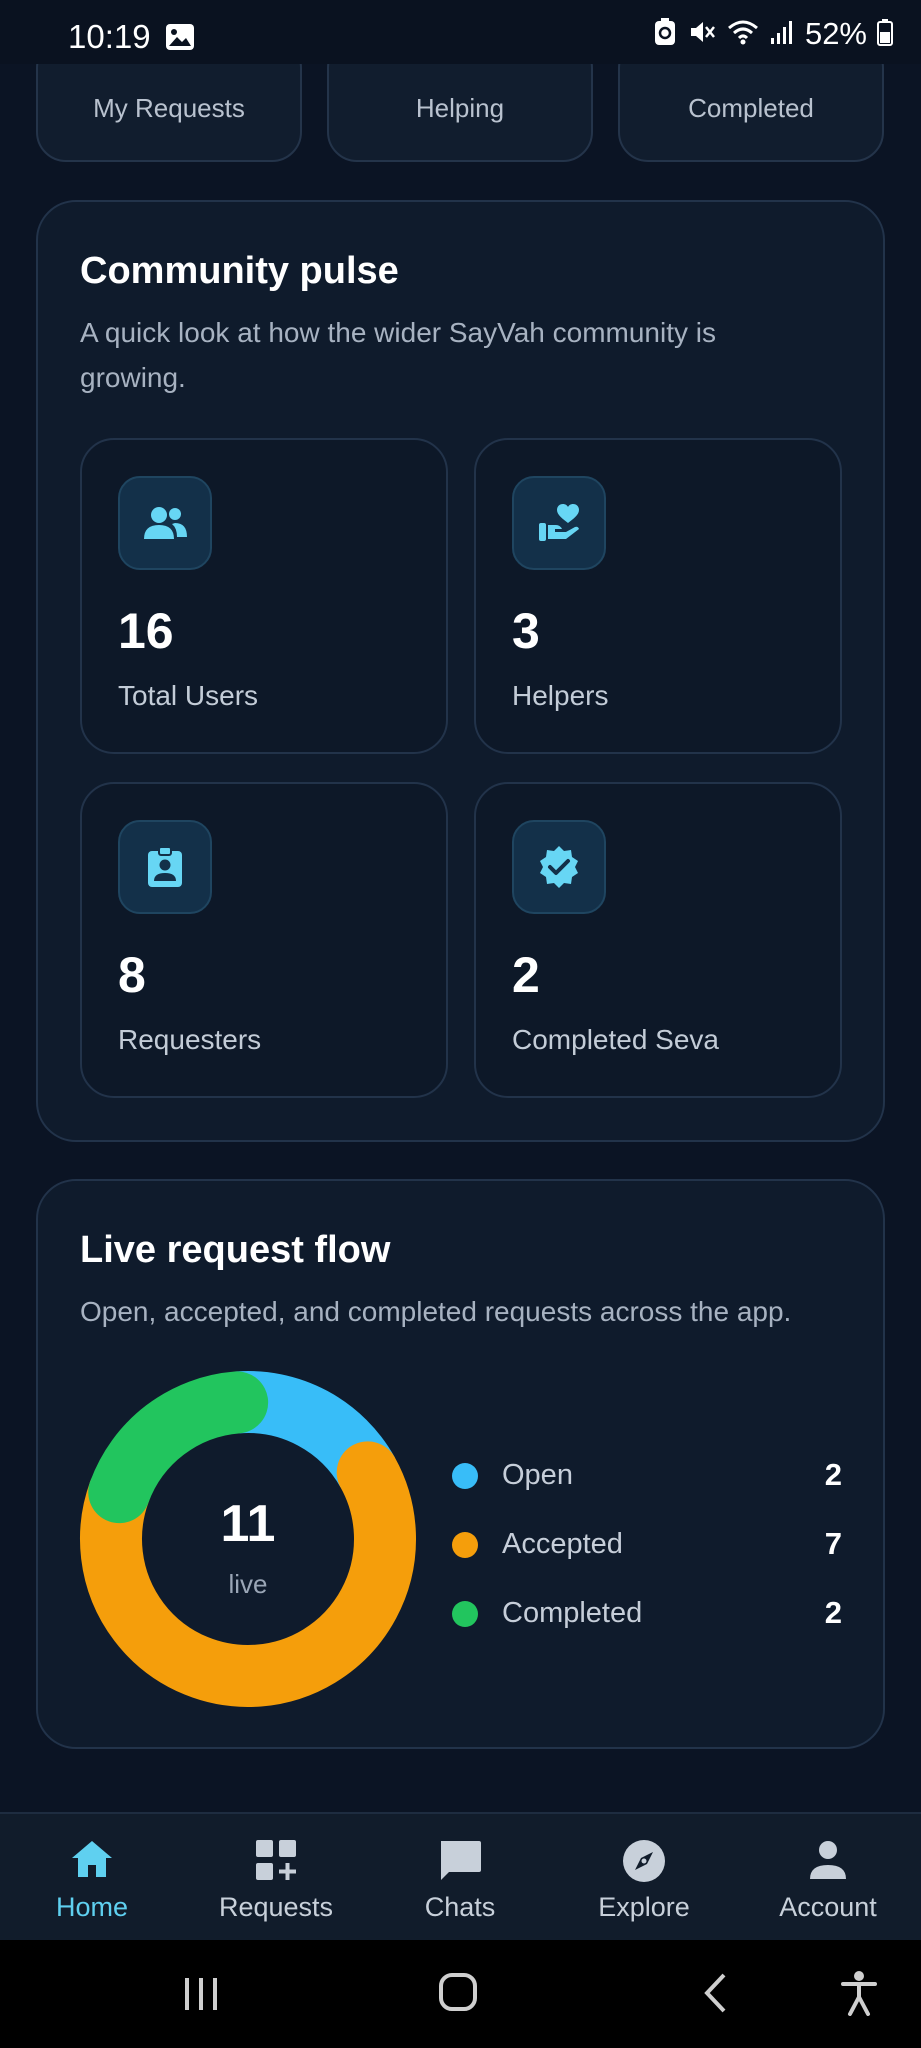 This screenshot has width=921, height=2048. I want to click on legend-value-open: 2, so click(833, 1474).